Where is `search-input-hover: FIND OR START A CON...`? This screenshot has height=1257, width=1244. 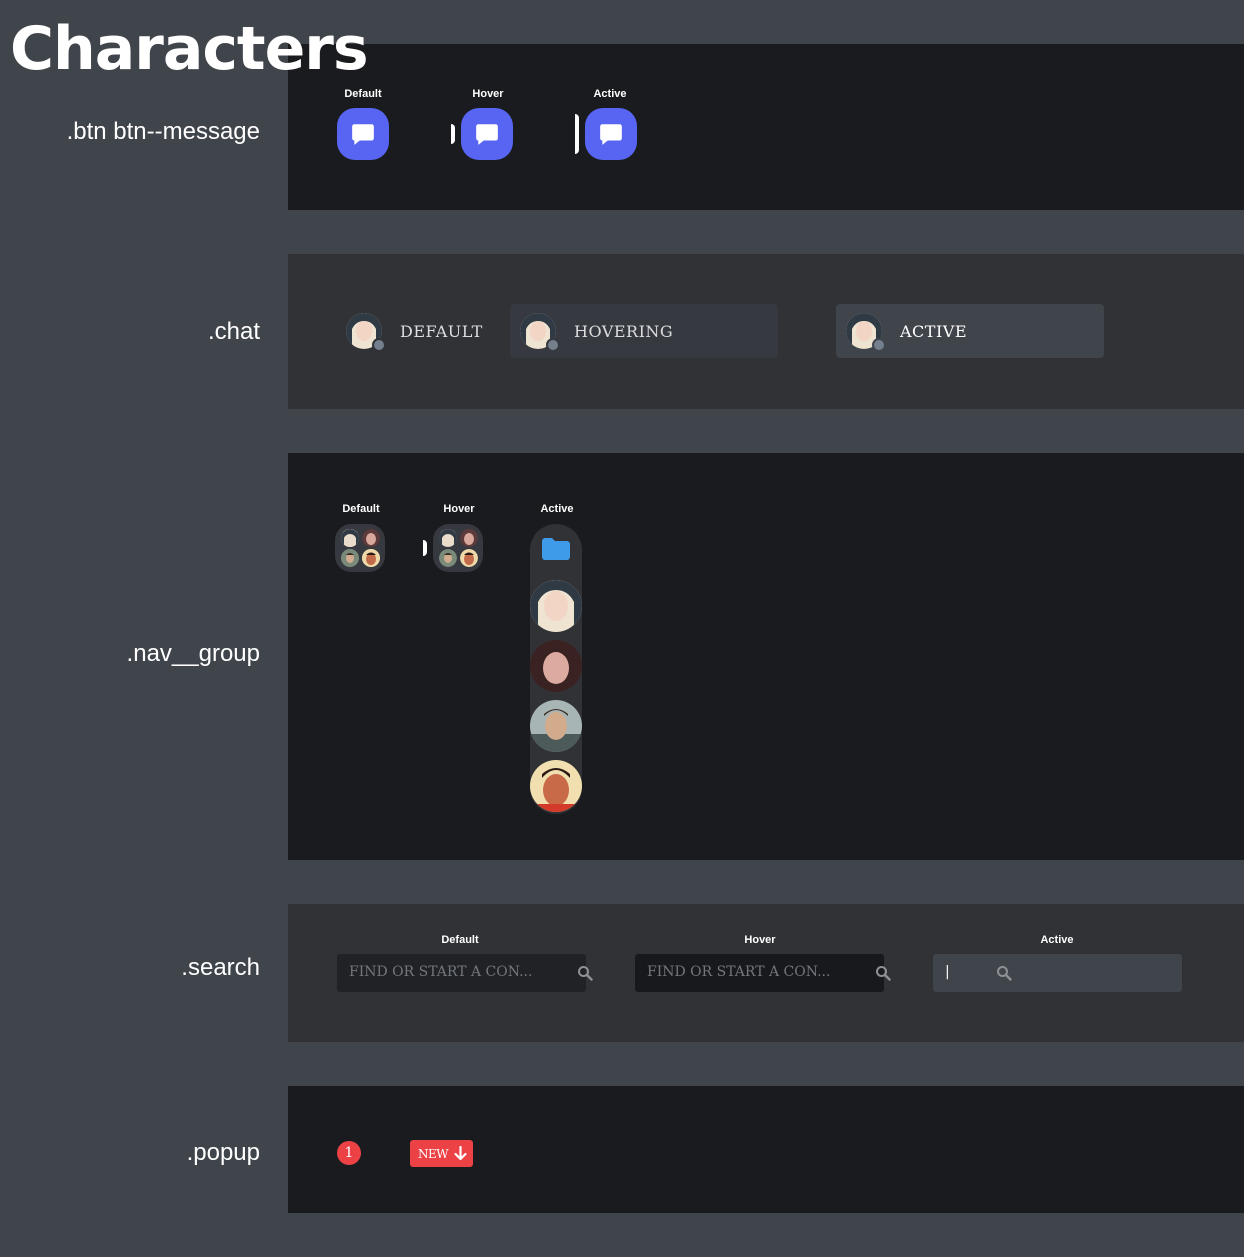
search-input-hover: FIND OR START A CON... is located at coordinates (763, 973).